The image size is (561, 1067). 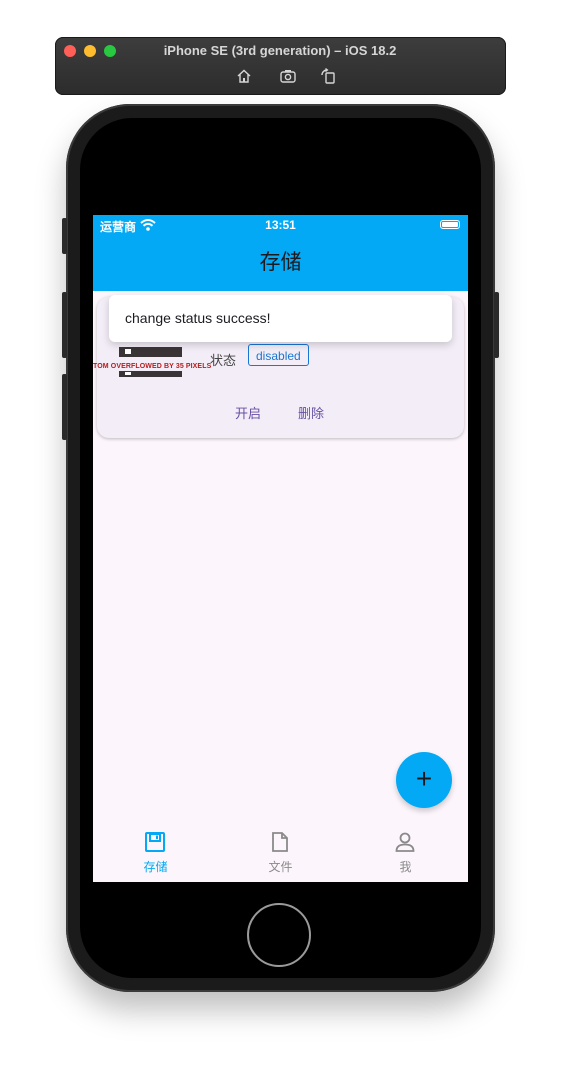 I want to click on enable-button: 开启, so click(x=248, y=412).